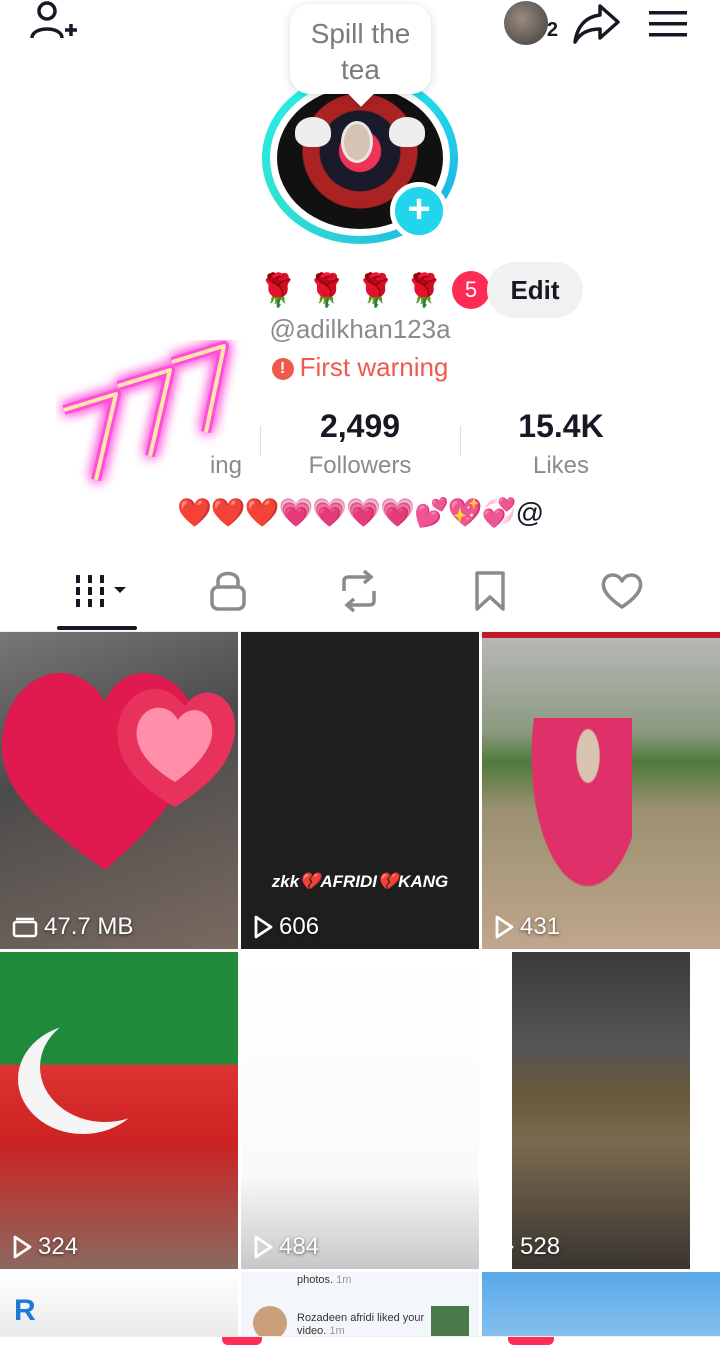  Describe the element at coordinates (360, 881) in the screenshot. I see `video-caption-overlay: zkk💔AFRIDI💔KANG` at that location.